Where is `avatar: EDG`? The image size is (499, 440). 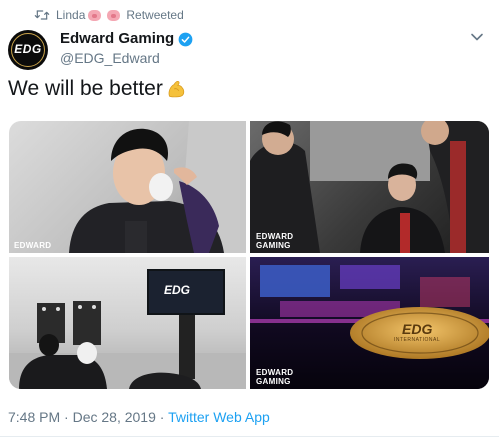 avatar: EDG is located at coordinates (28, 50).